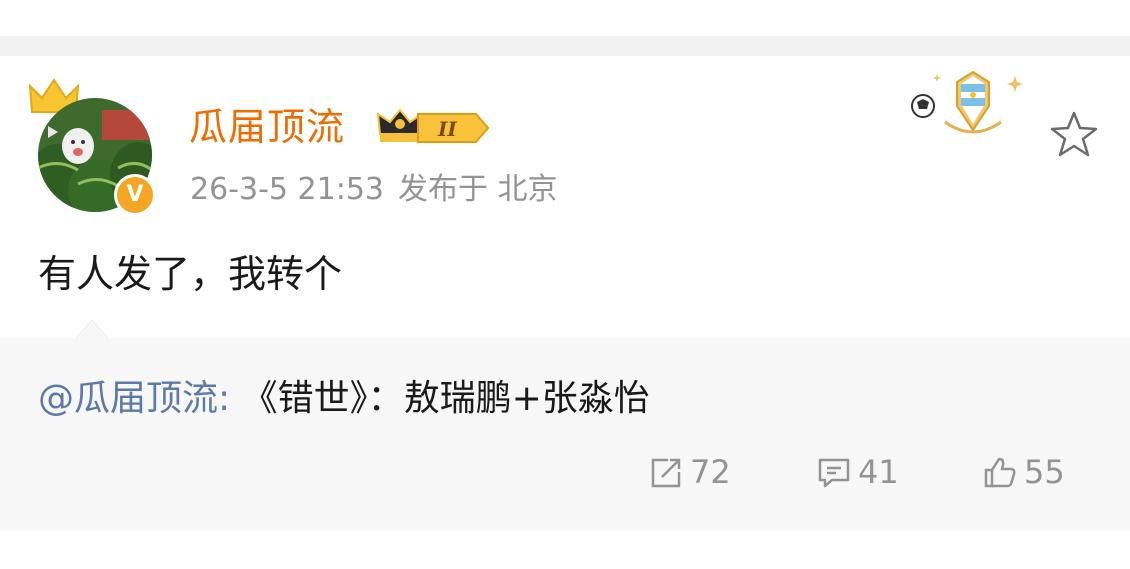 This screenshot has width=1130, height=569. What do you see at coordinates (1000, 472) in the screenshot?
I see `thumbs-up-icon` at bounding box center [1000, 472].